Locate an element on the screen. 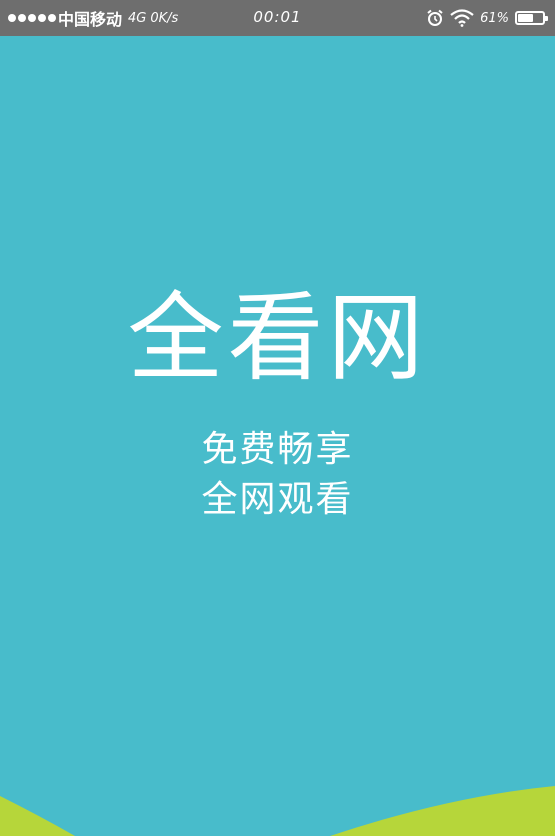  app-logo-text: 全看网 is located at coordinates (277, 338).